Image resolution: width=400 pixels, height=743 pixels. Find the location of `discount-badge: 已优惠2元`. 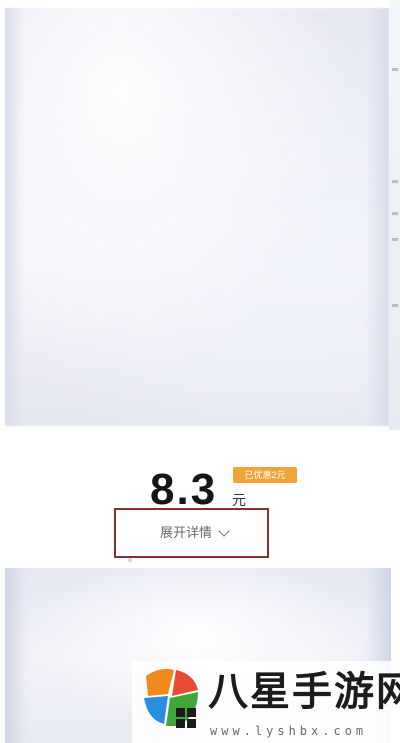

discount-badge: 已优惠2元 is located at coordinates (265, 475).